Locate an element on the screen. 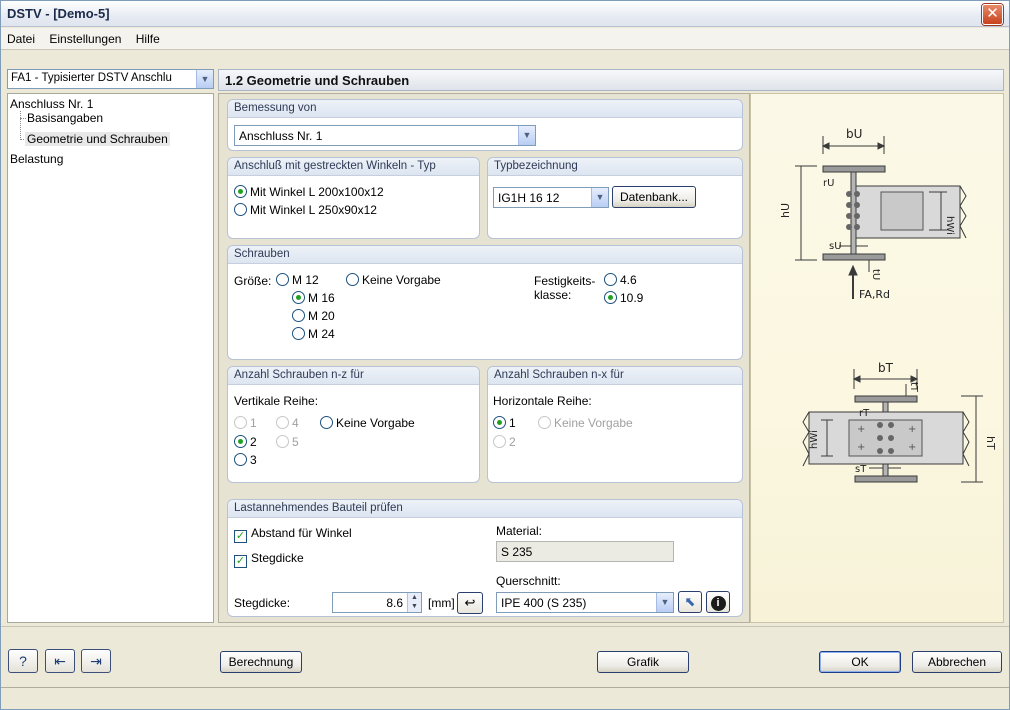  tree-item-anschluss: Anschluss Nr. 1 is located at coordinates (51, 104).